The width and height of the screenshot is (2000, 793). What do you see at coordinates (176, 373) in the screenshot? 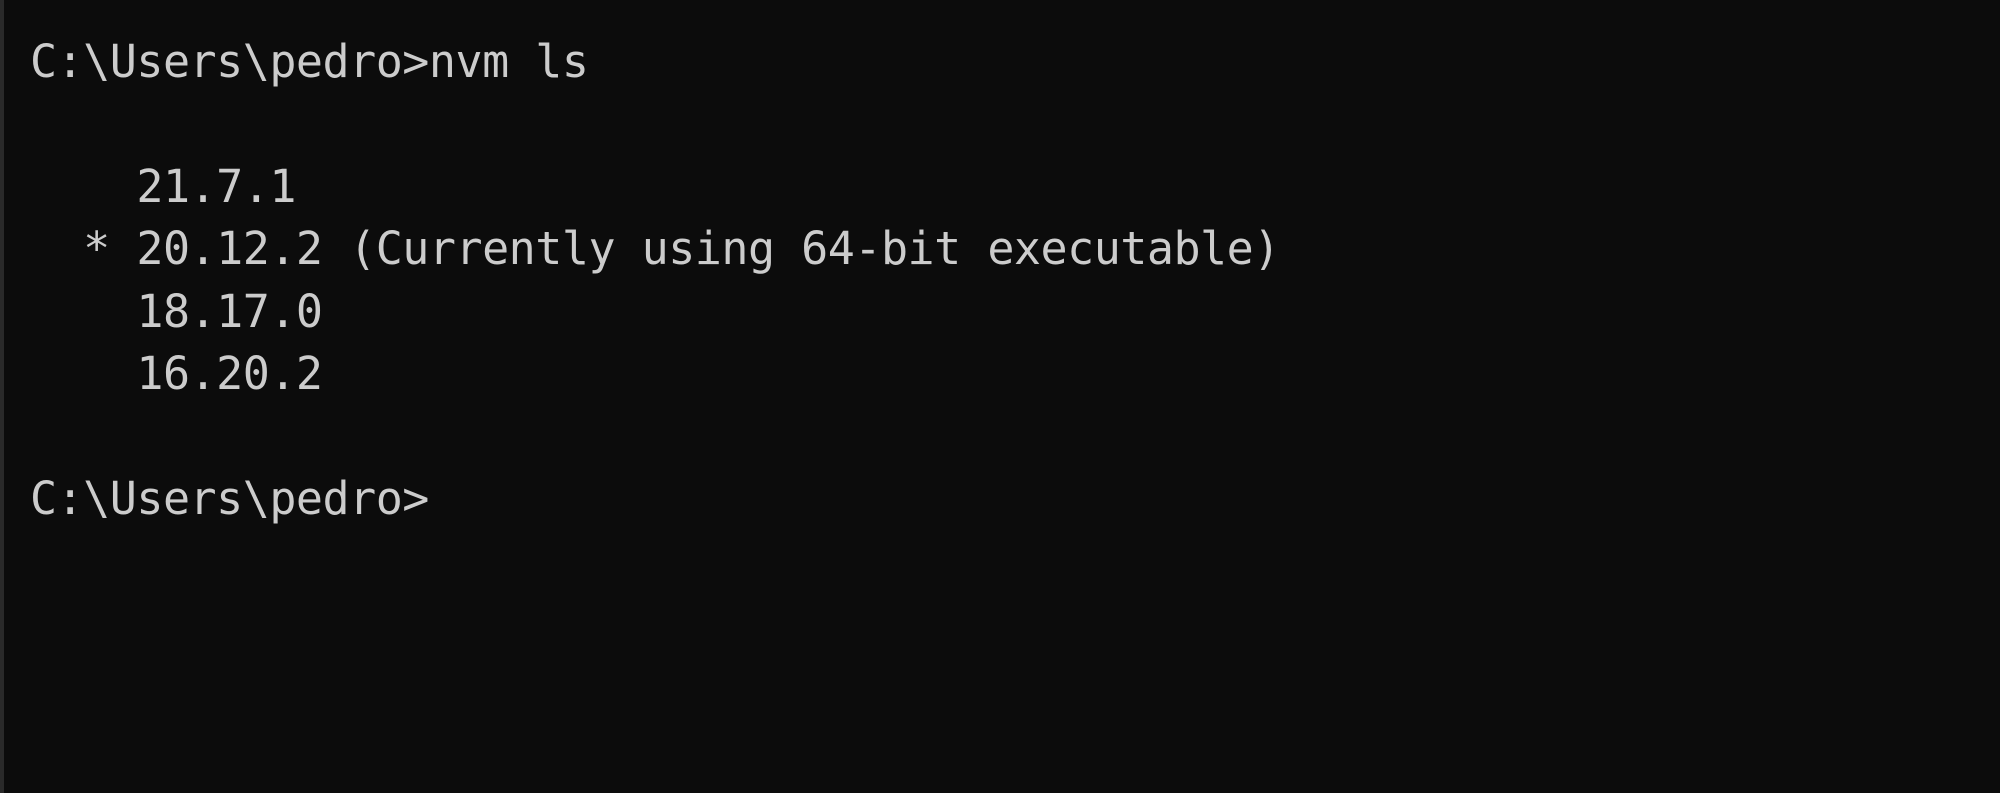
I see `nvm-version-item: 16.20.2` at bounding box center [176, 373].